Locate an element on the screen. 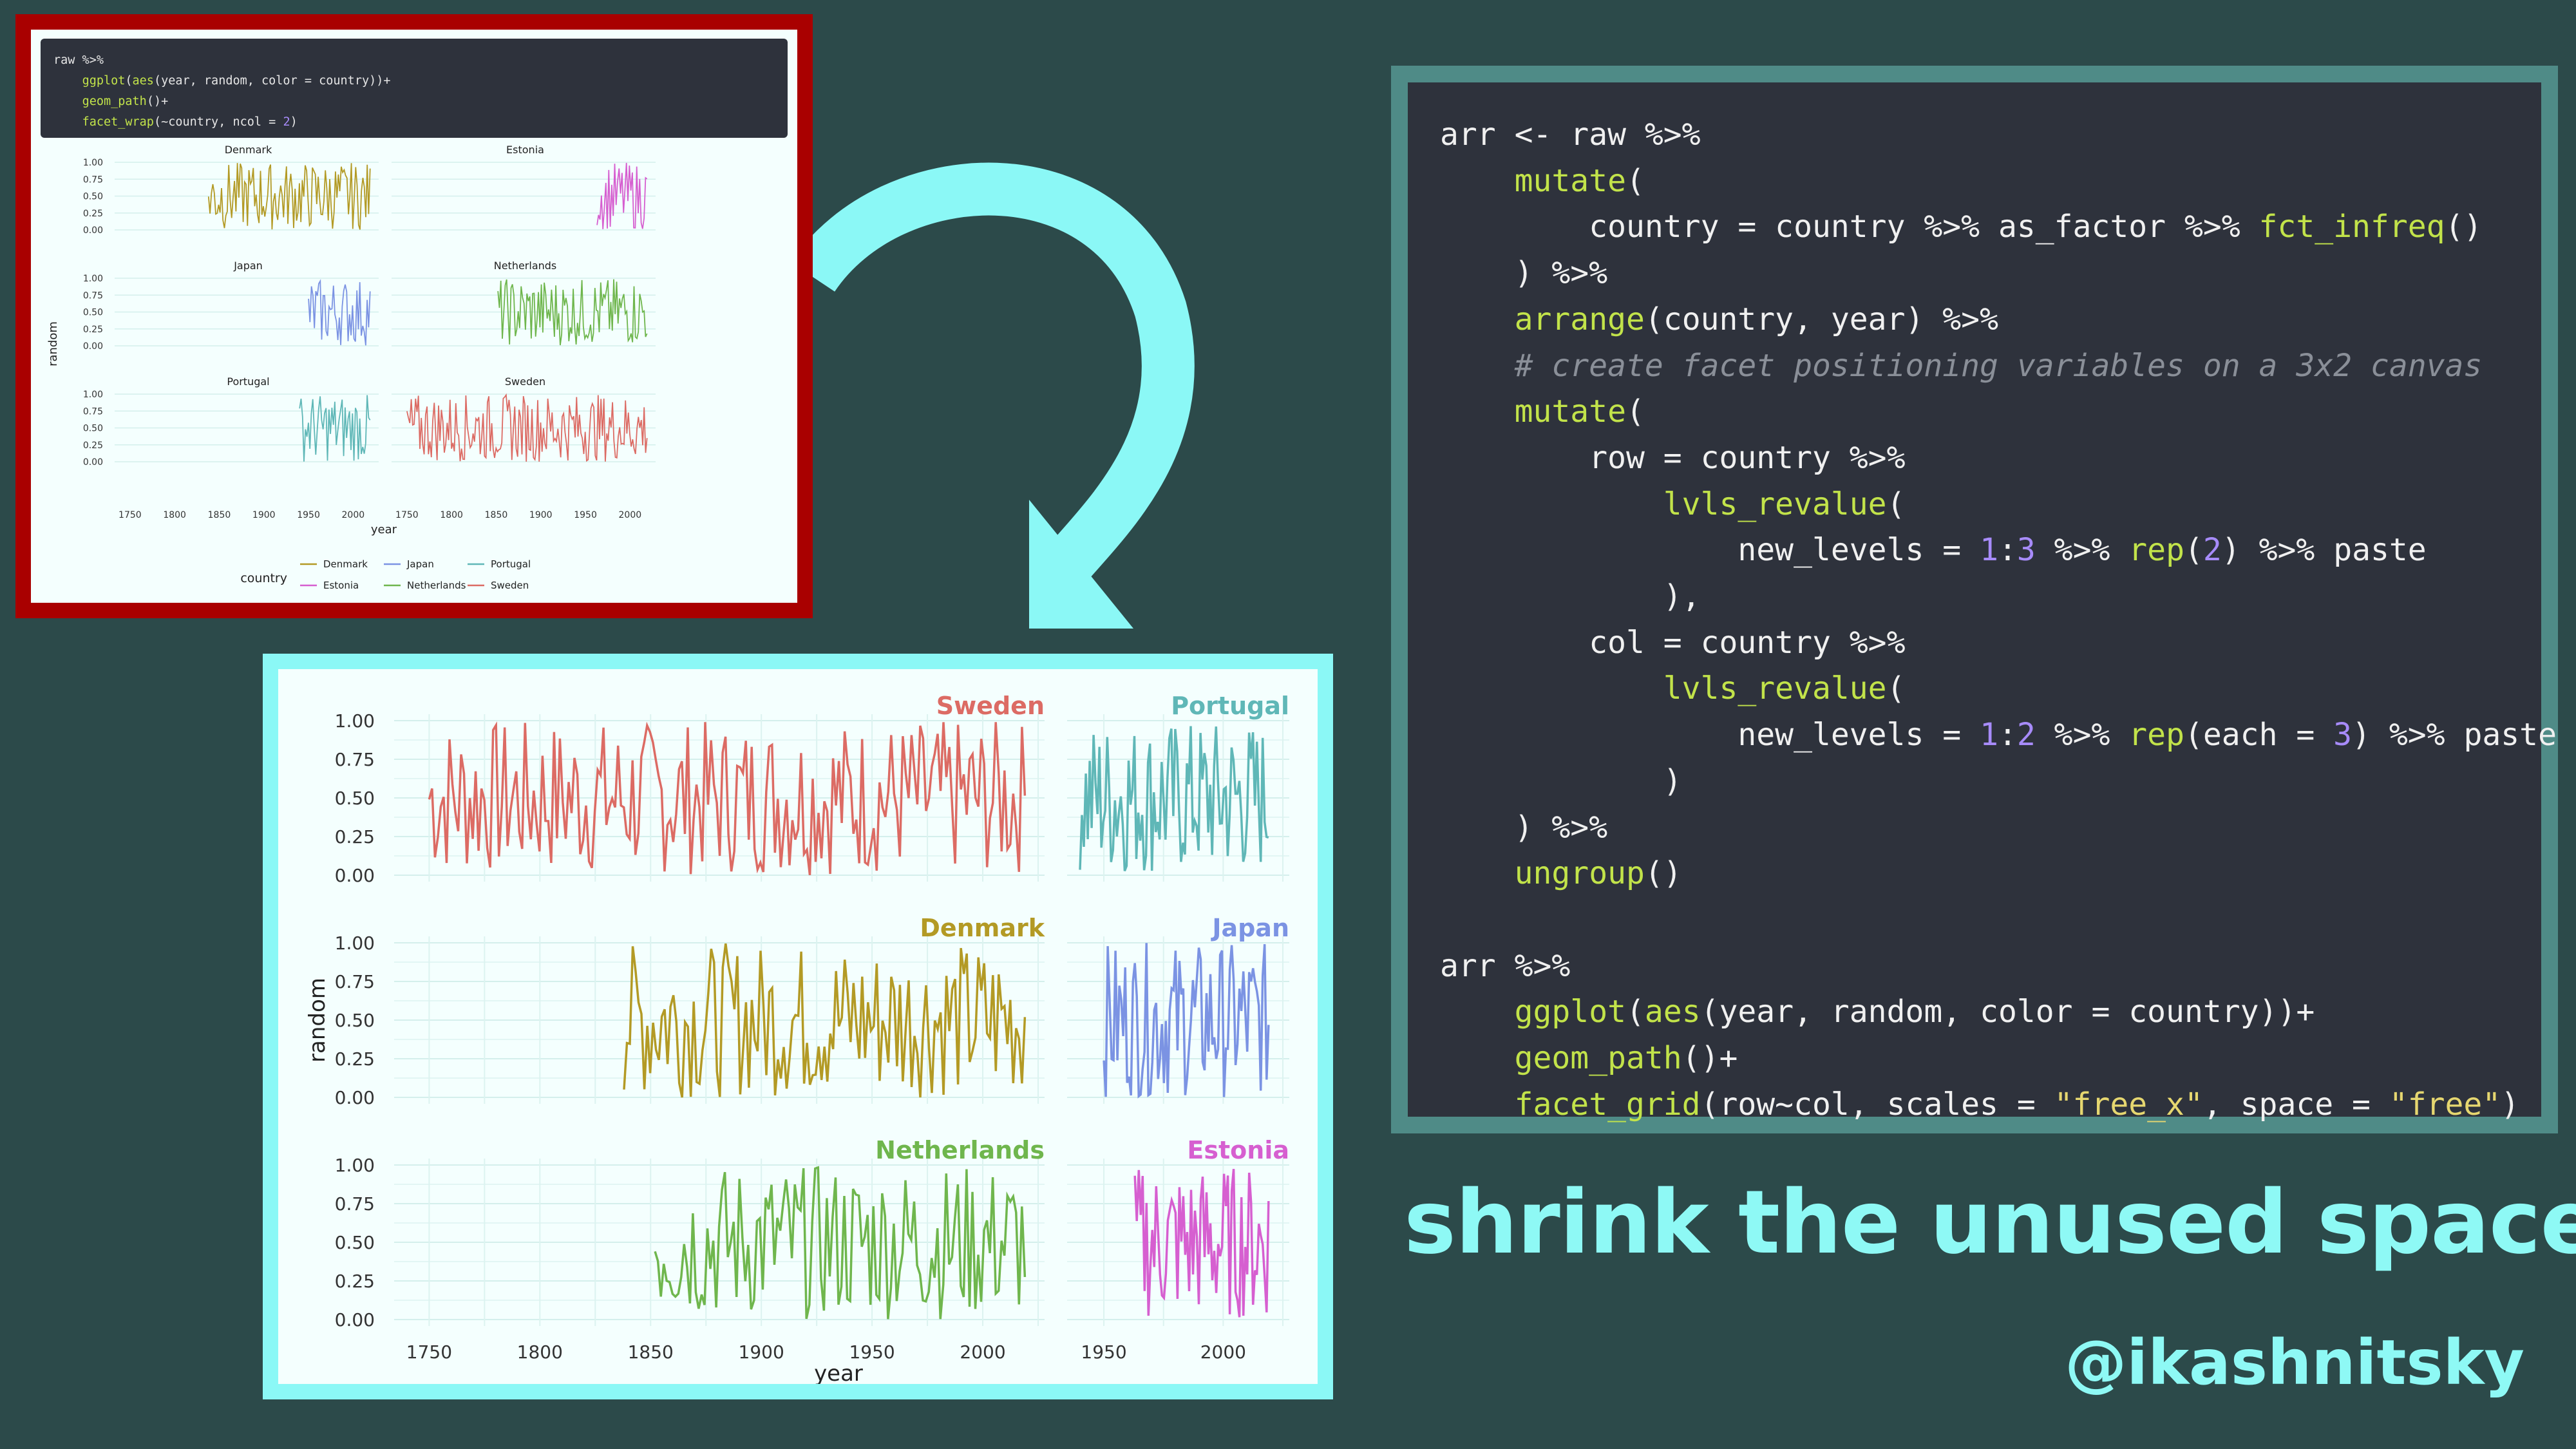  tagline: shrink the unused space is located at coordinates (1990, 1223).